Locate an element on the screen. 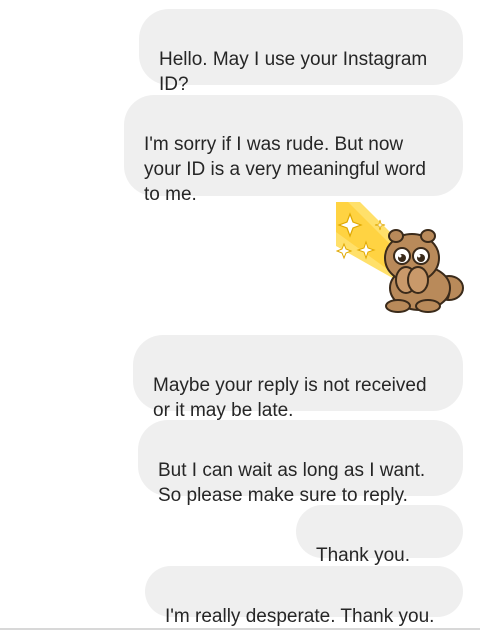 The image size is (480, 630). message-bubble: I'm really desperate. Thank you. is located at coordinates (304, 596).